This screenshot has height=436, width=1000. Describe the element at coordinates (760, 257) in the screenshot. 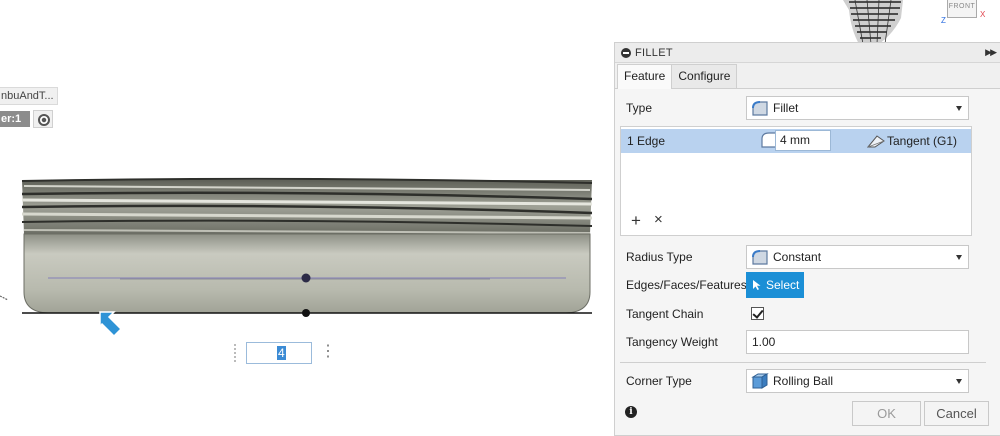

I see `constant-radius-icon` at that location.